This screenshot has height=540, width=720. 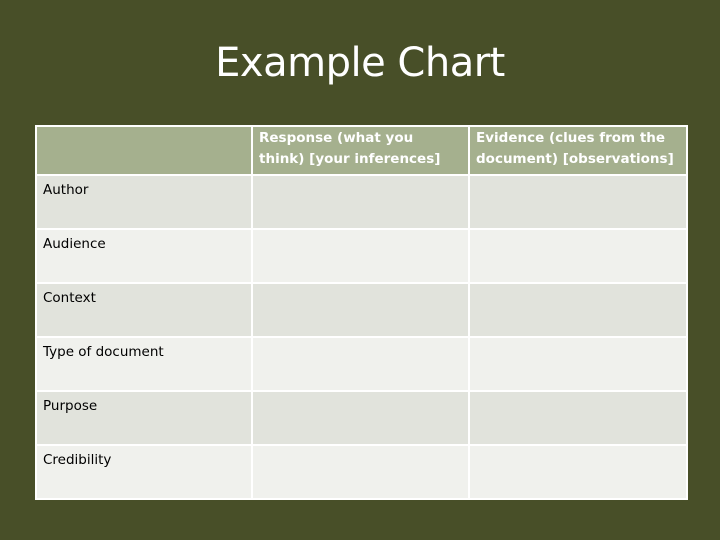 I want to click on row-label: Author, so click(x=144, y=202).